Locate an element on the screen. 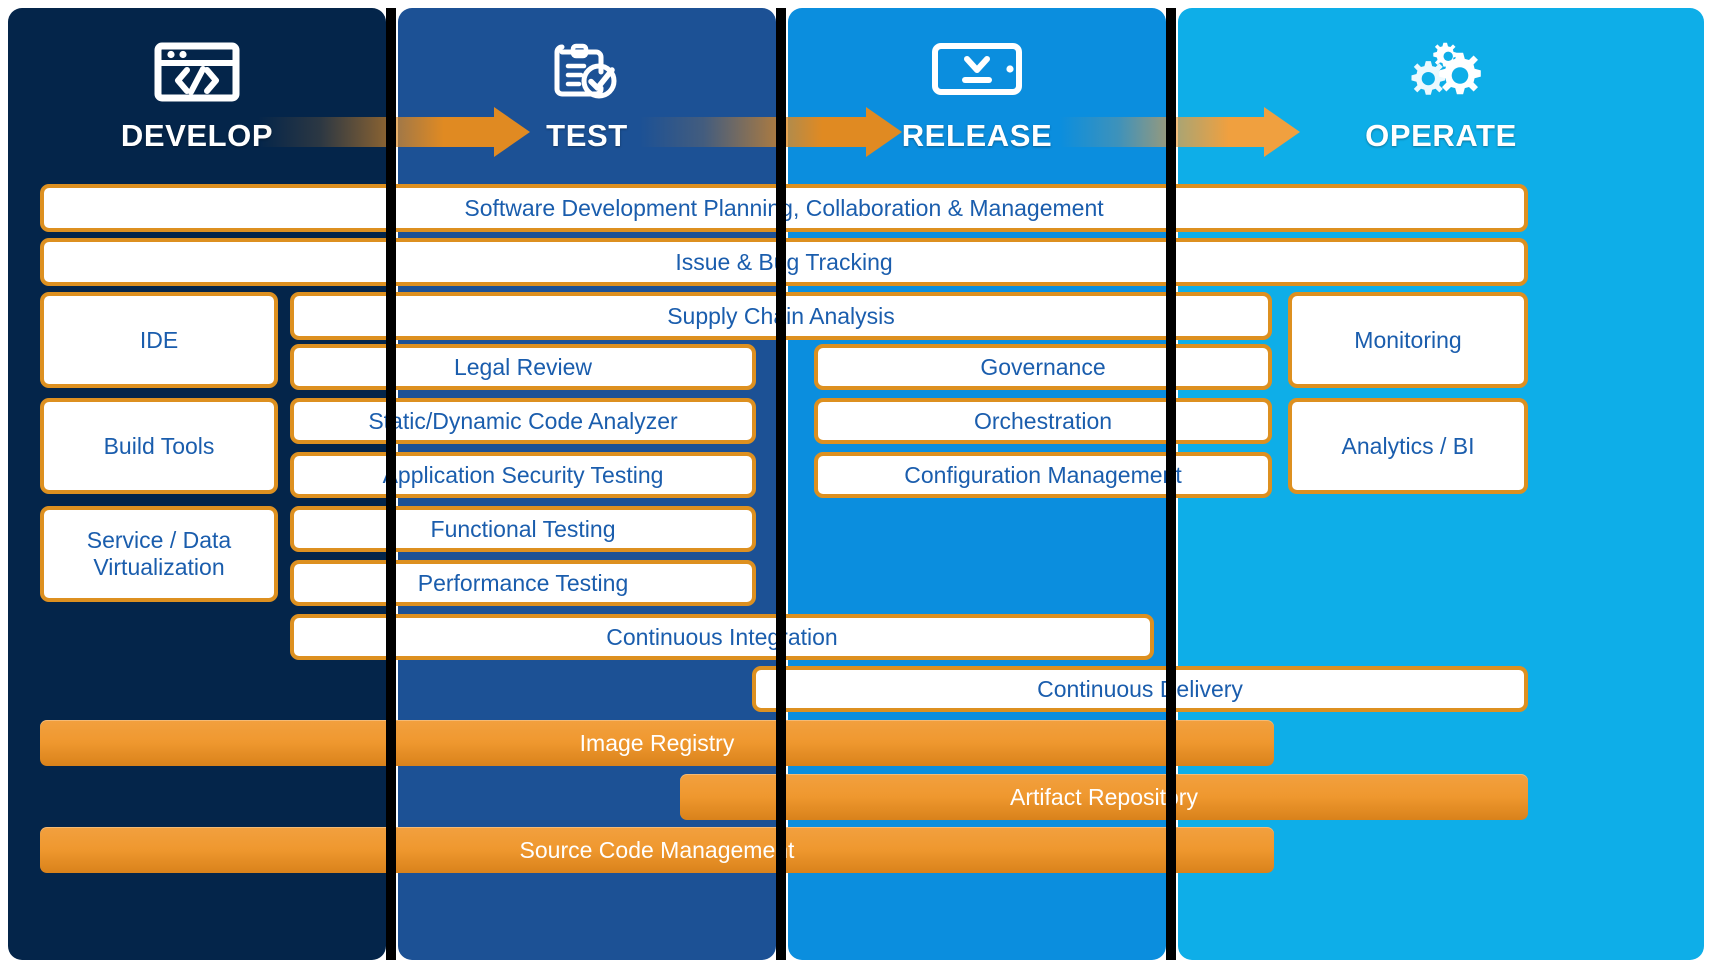  bar-image-registry: Image Registry is located at coordinates (657, 743).